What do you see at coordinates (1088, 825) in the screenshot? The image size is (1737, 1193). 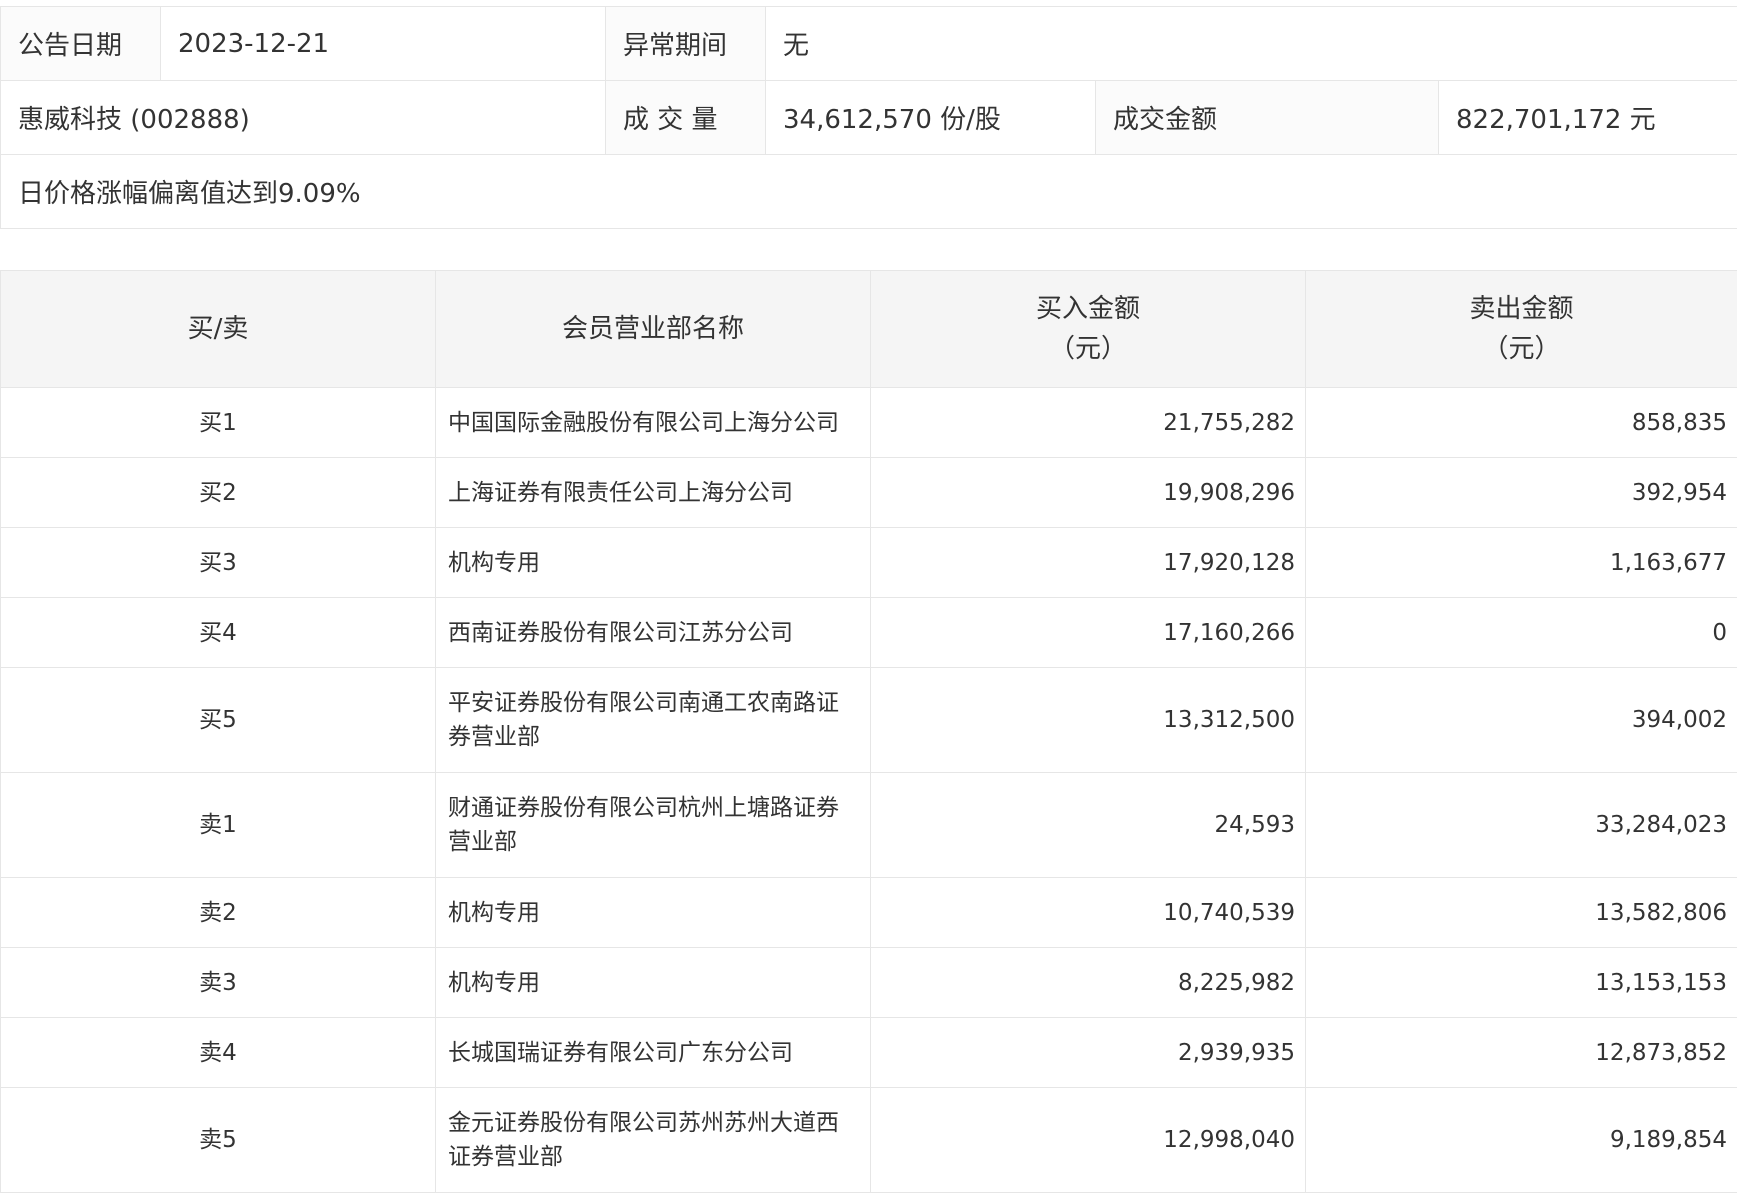 I see `row-buy: 24,593` at bounding box center [1088, 825].